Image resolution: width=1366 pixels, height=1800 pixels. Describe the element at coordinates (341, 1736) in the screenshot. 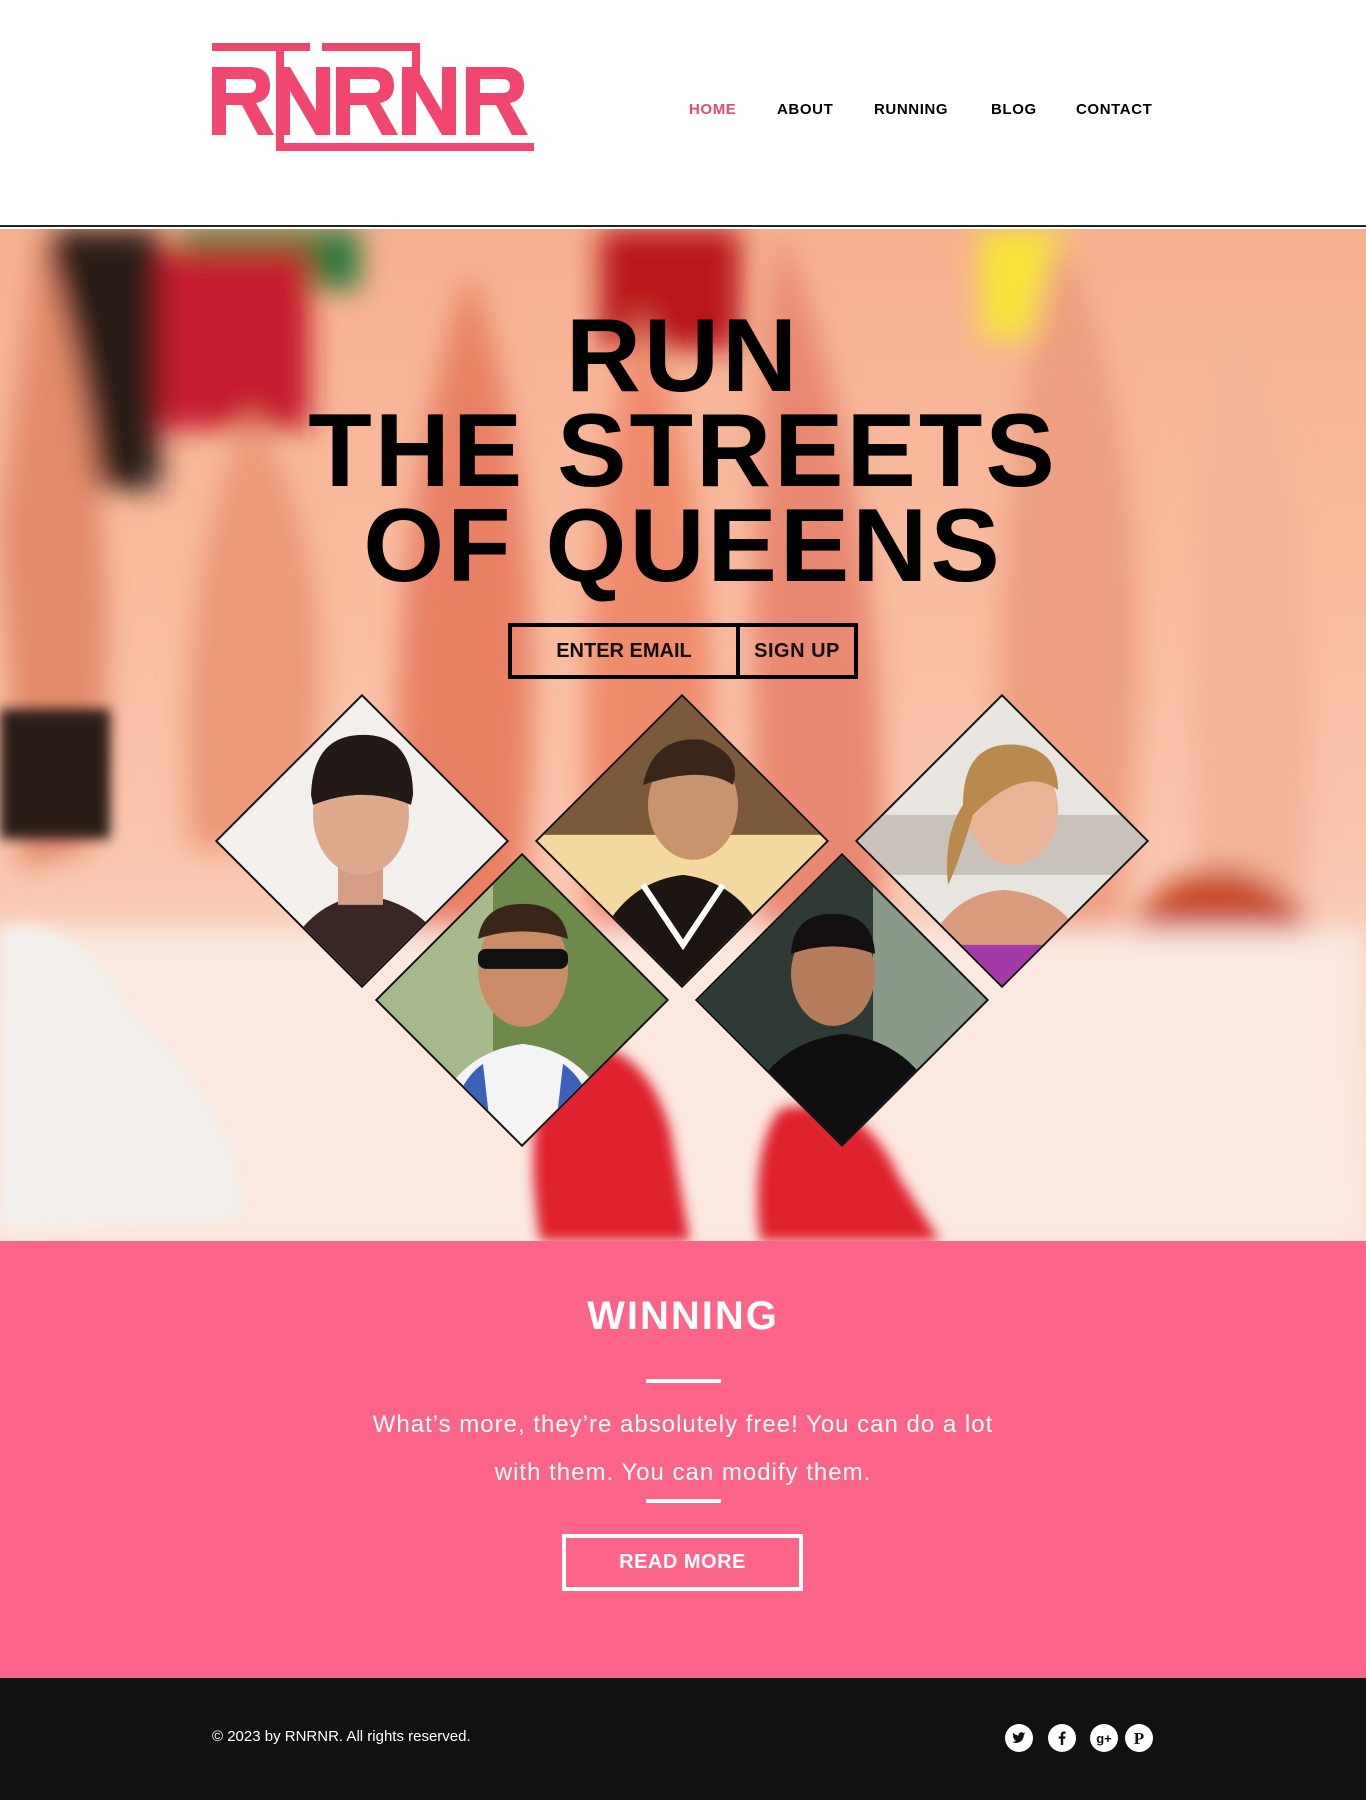

I see `copyright-text: © 2023 by RNRNR. All rights reserved.` at that location.